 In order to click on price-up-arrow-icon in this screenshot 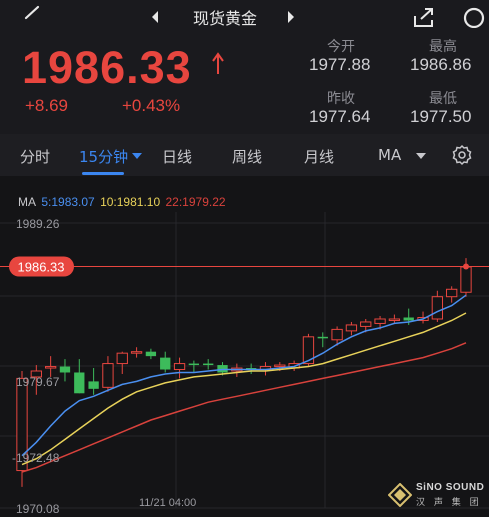, I will do `click(218, 63)`.